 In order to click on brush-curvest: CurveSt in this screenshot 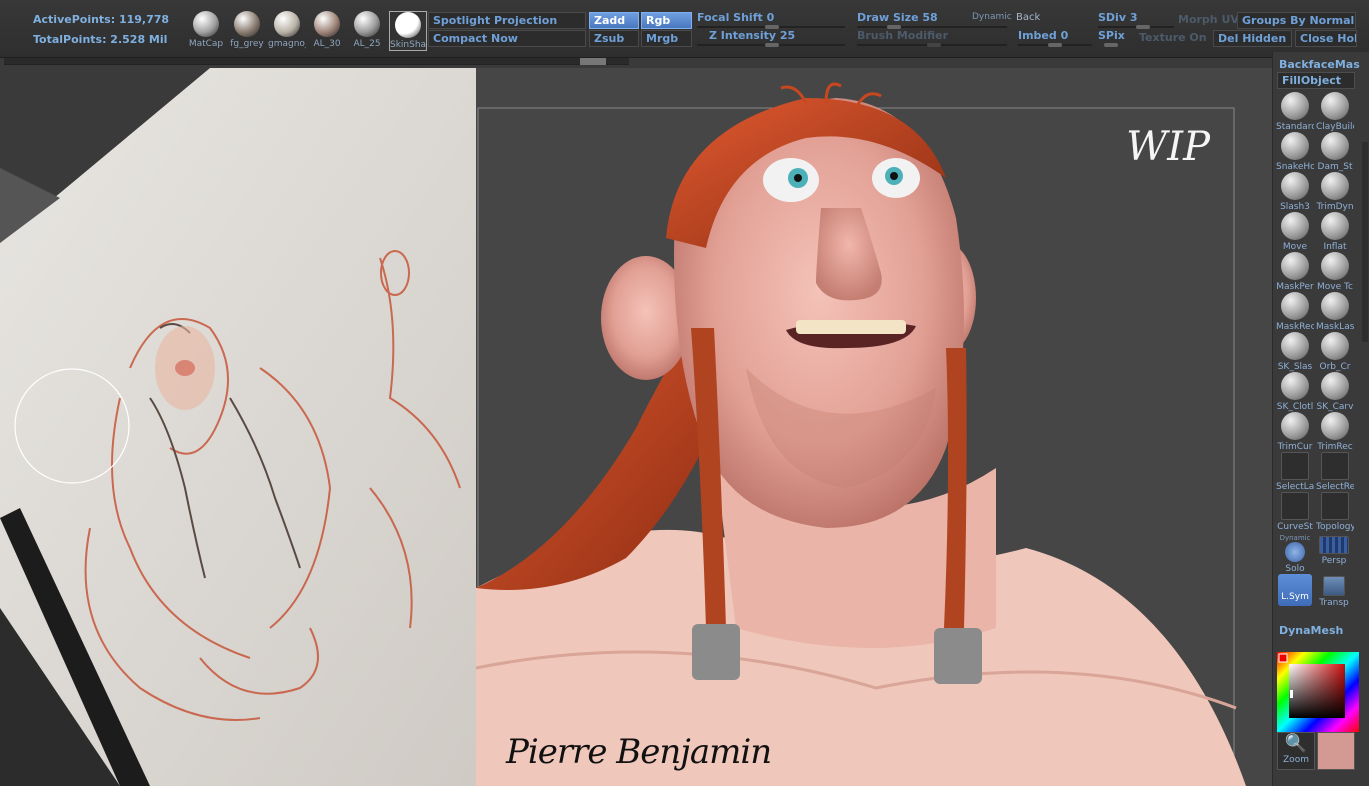, I will do `click(1295, 512)`.